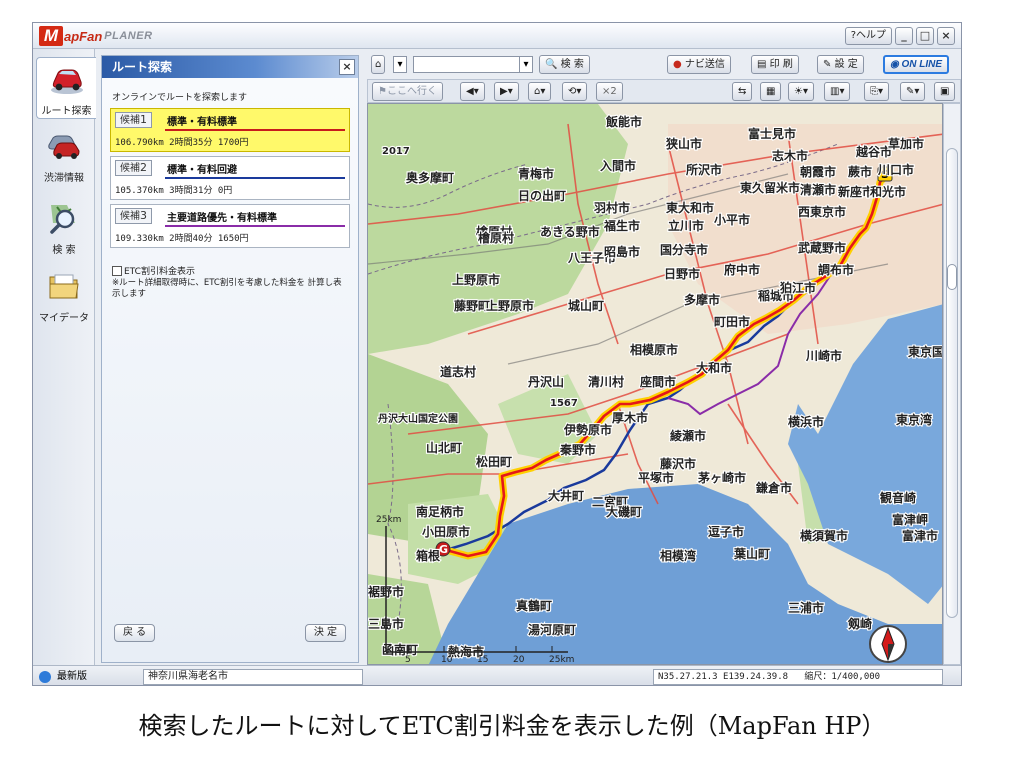  Describe the element at coordinates (66, 111) in the screenshot. I see `tab-label-route-search: ルート探索` at that location.